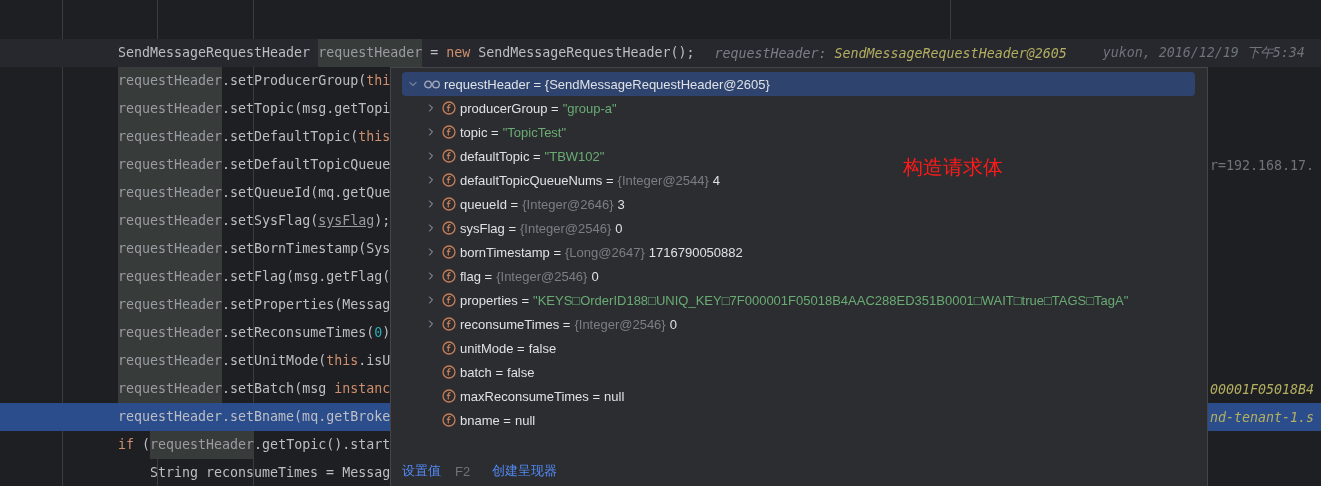 The height and width of the screenshot is (486, 1321). What do you see at coordinates (146, 445) in the screenshot?
I see `code-text: (` at bounding box center [146, 445].